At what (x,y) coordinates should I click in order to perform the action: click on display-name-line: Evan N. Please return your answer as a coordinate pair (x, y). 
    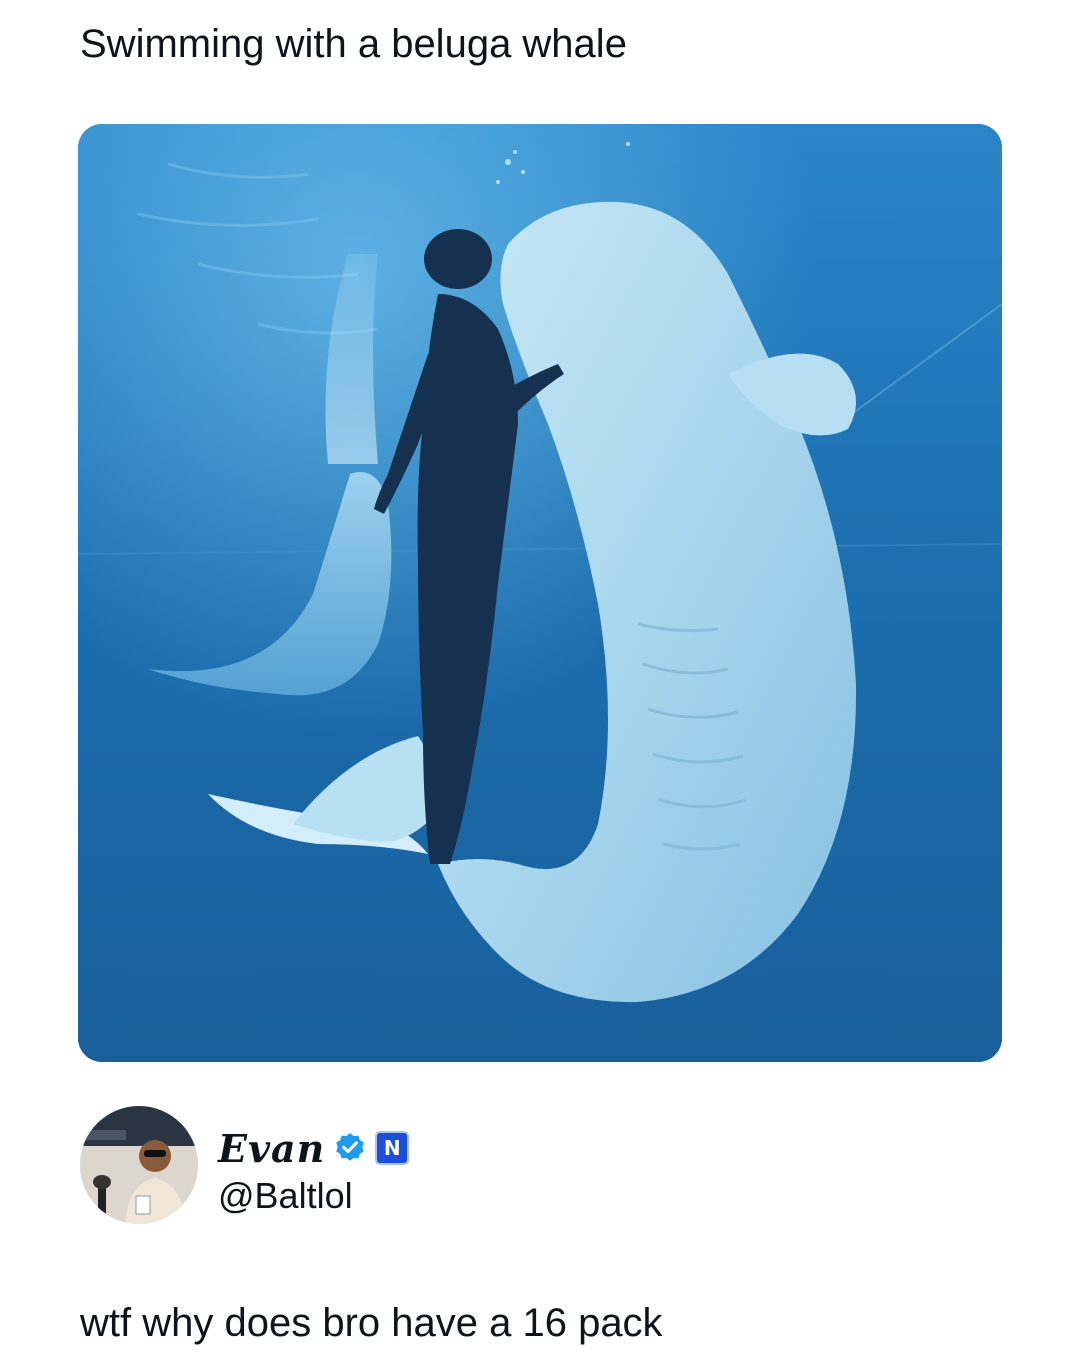
    Looking at the image, I should click on (314, 1148).